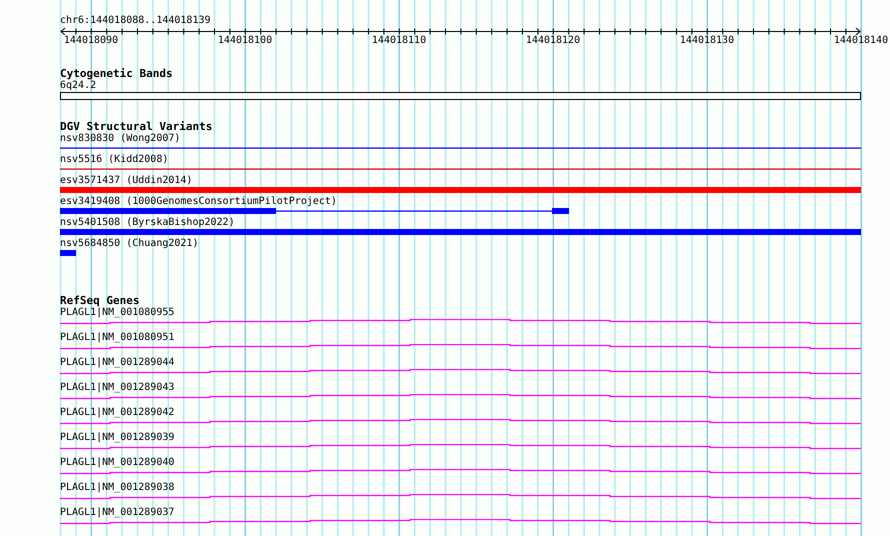 This screenshot has width=890, height=536. What do you see at coordinates (129, 243) in the screenshot?
I see `feature-label: nsv5684850 (Chuang2021)` at bounding box center [129, 243].